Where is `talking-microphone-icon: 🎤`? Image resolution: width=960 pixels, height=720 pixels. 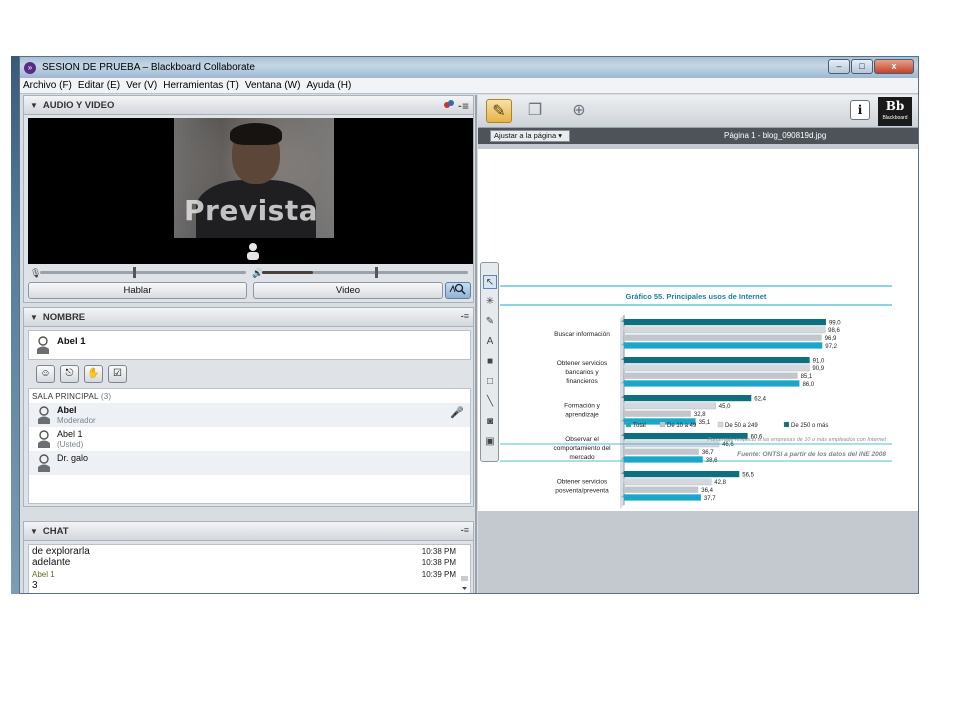
talking-microphone-icon: 🎤 is located at coordinates (457, 413).